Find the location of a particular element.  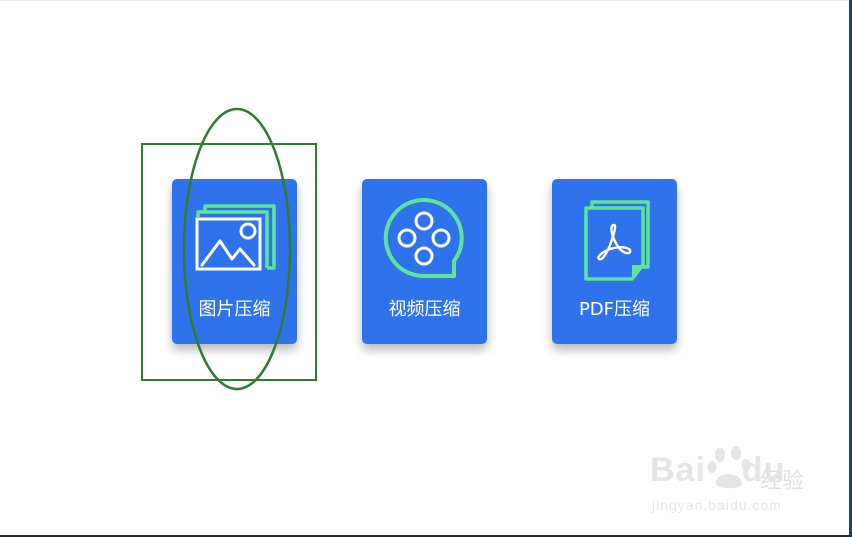

video-compress-tile: 视频压缩 is located at coordinates (424, 261).